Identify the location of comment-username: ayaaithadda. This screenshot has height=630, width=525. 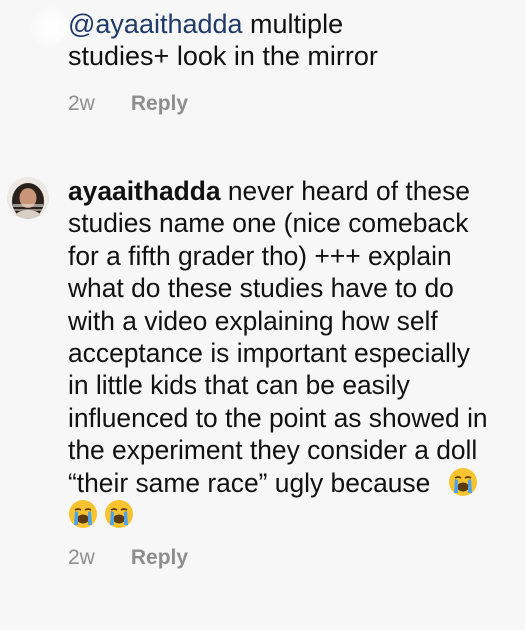
(144, 191).